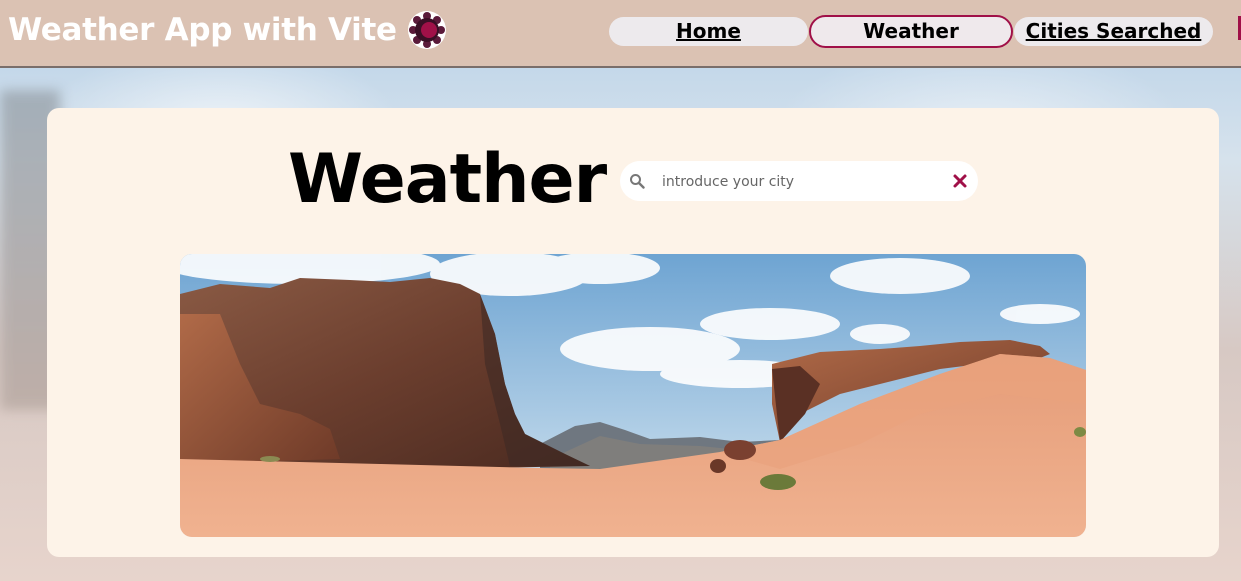 The width and height of the screenshot is (1241, 581). I want to click on nav-cities-searched-link: Cities Searched, so click(1113, 31).